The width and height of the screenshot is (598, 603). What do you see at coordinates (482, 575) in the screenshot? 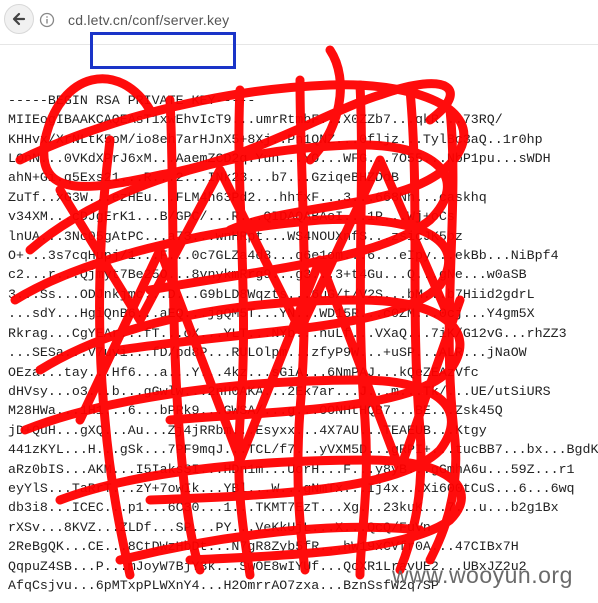
I see `watermark: www.wooyun.org` at bounding box center [482, 575].